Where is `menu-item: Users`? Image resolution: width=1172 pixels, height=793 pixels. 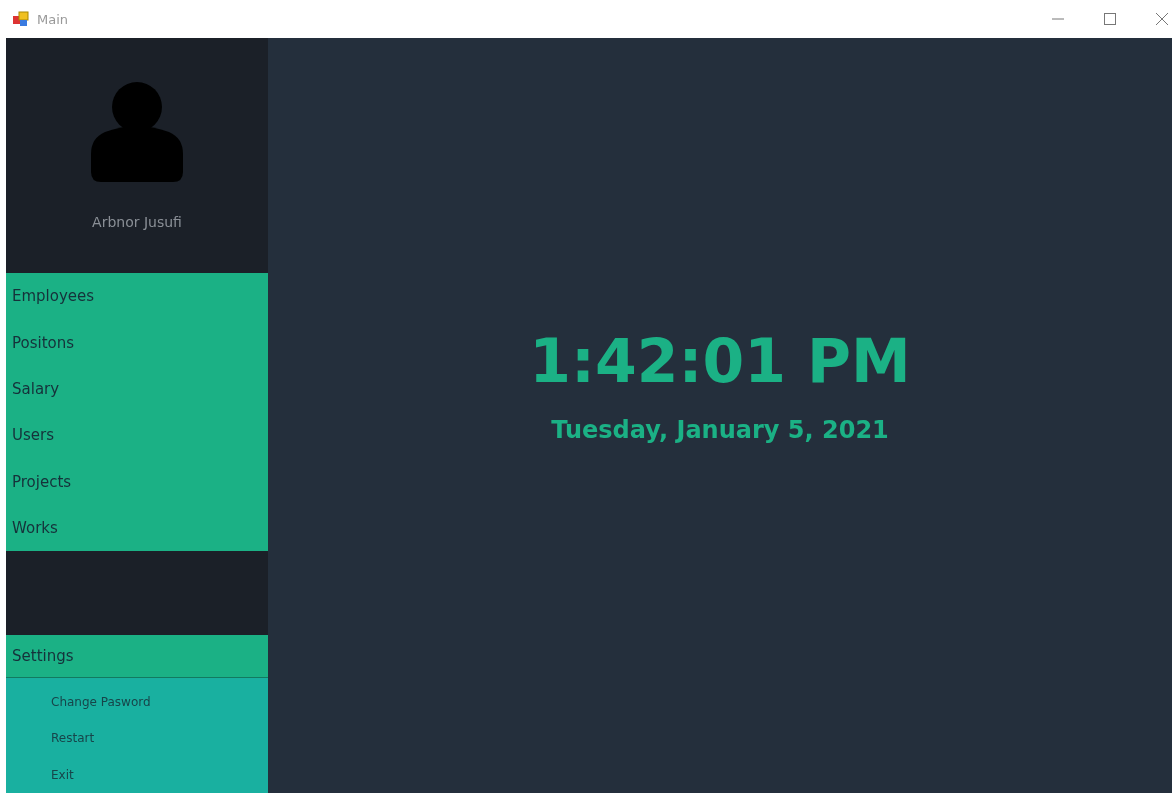
menu-item: Users is located at coordinates (137, 435).